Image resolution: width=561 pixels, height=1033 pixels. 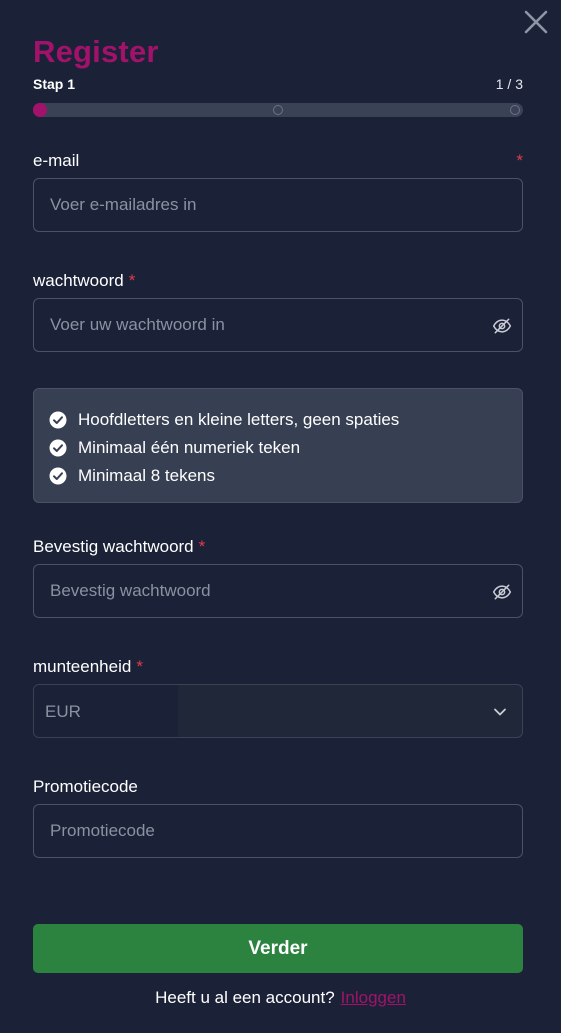 What do you see at coordinates (139, 666) in the screenshot?
I see `currency-required-mark: *` at bounding box center [139, 666].